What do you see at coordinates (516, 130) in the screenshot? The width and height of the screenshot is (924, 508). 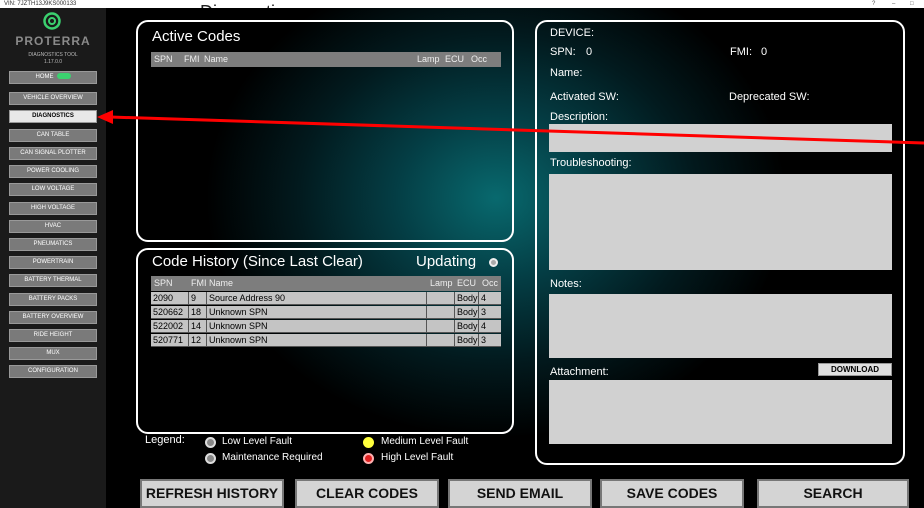 I see `arrow-shaft` at bounding box center [516, 130].